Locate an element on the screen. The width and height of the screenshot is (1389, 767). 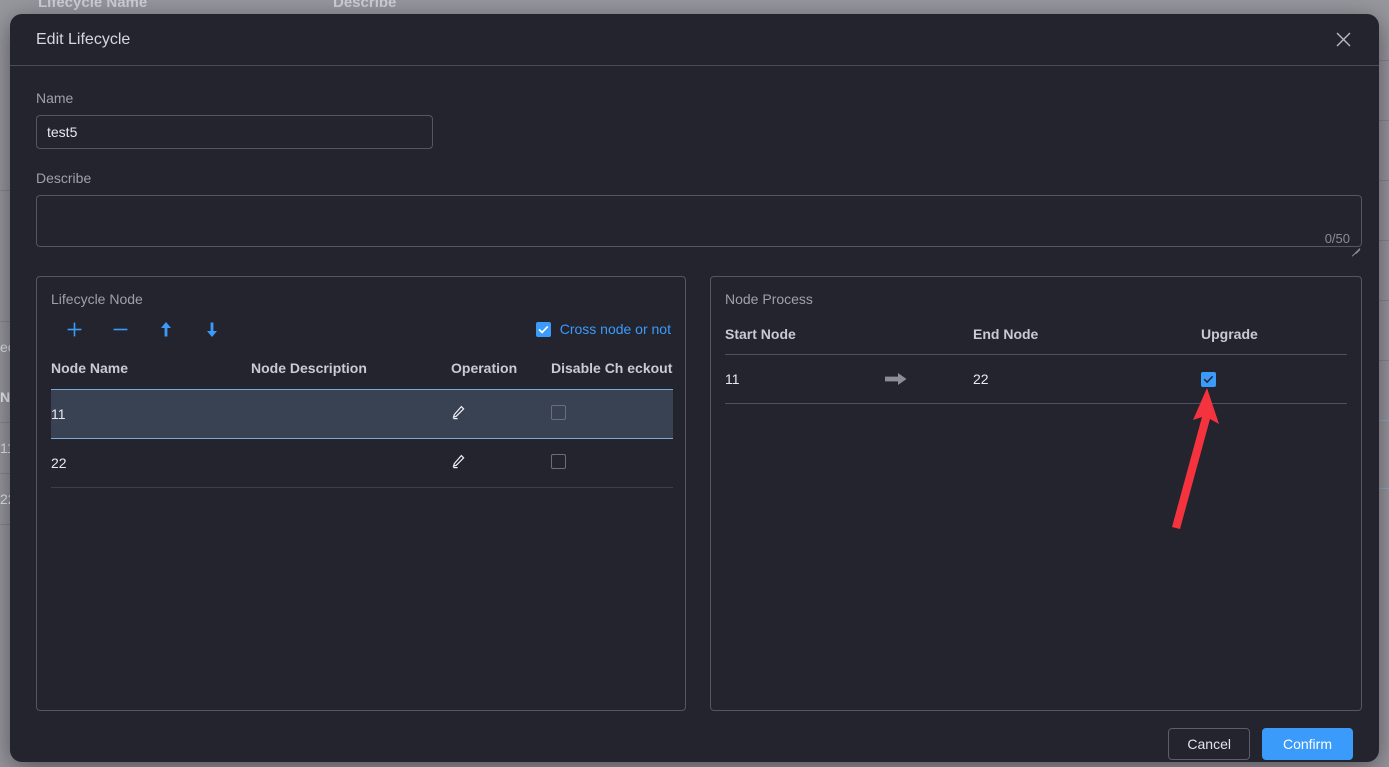
name-input is located at coordinates (234, 132).